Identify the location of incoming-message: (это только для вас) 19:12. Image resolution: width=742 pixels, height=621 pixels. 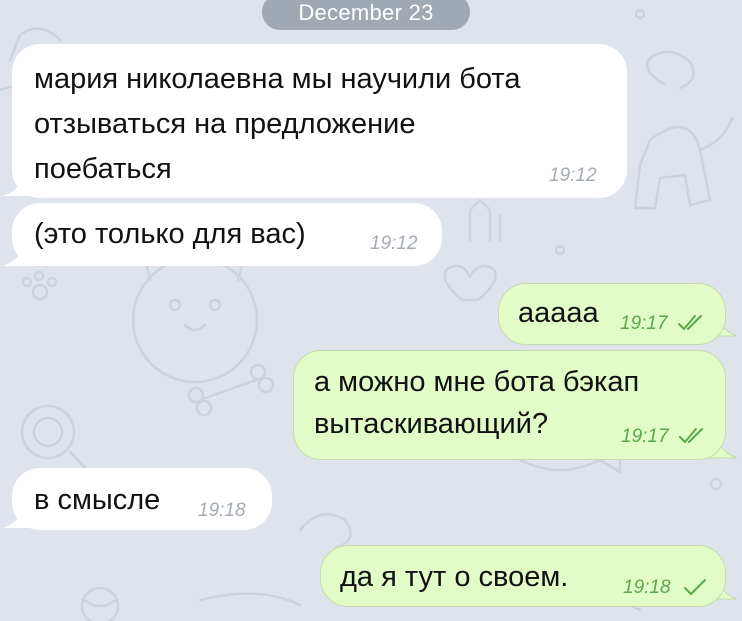
(227, 234).